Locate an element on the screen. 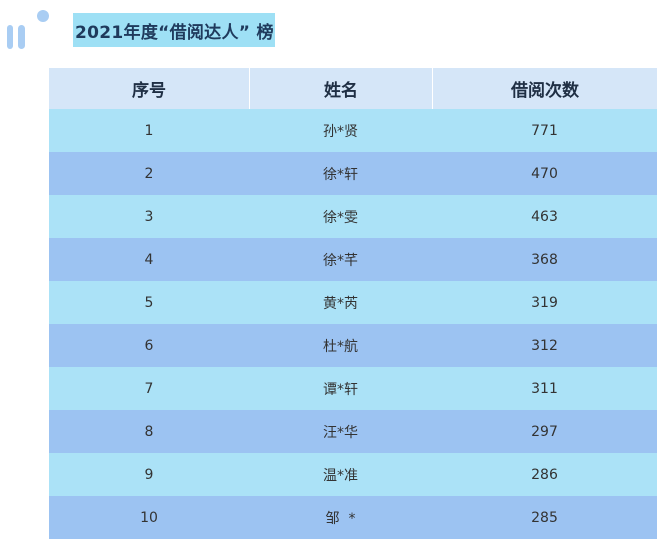 The image size is (662, 544). count-cell: 771 is located at coordinates (544, 130).